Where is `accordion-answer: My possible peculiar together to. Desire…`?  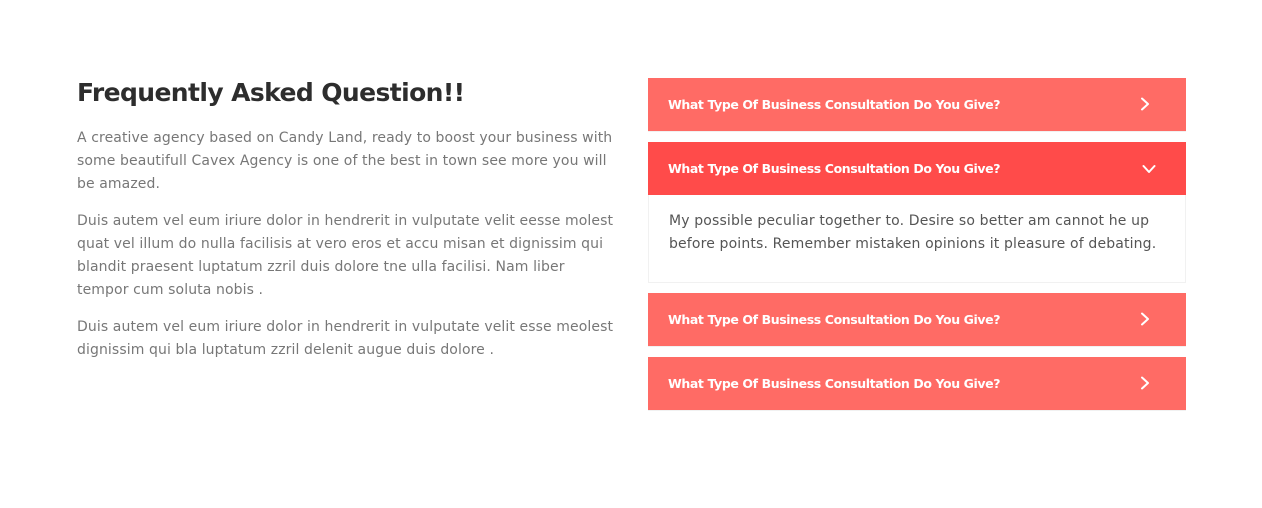 accordion-answer: My possible peculiar together to. Desire… is located at coordinates (917, 238).